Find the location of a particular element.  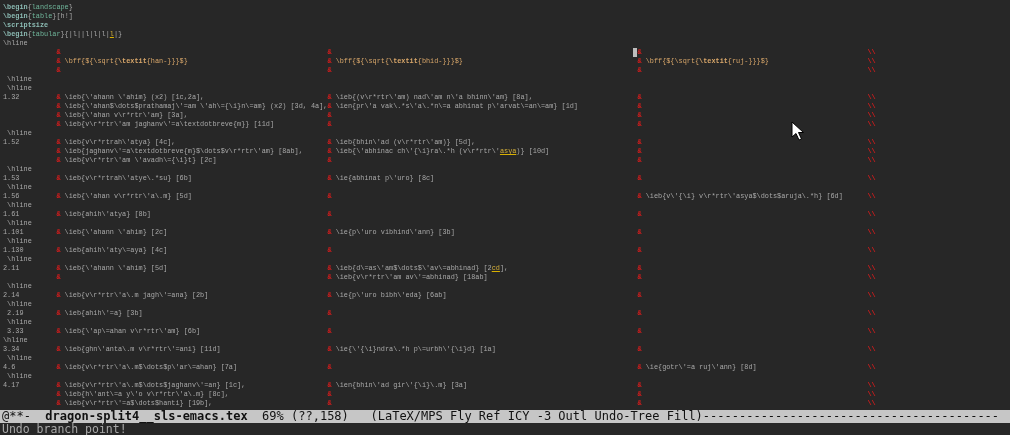

buffer-name: dragon-split4__sls-emacs.tex is located at coordinates (146, 416).